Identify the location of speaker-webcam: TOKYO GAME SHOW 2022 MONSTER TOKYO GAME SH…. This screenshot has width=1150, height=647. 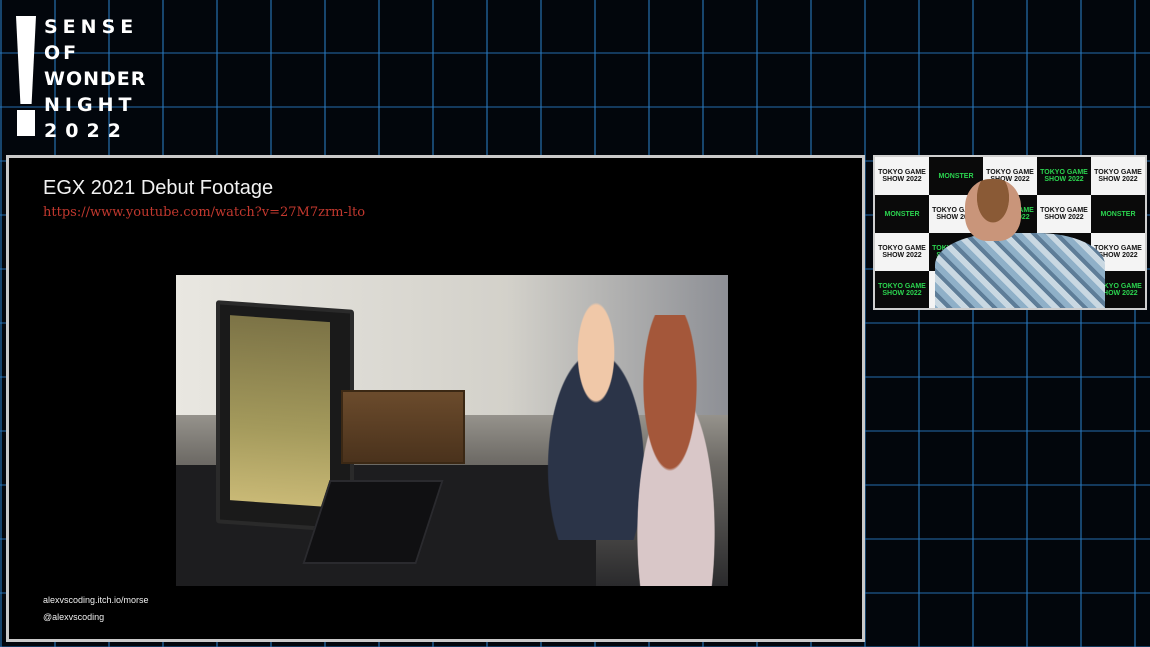
(1010, 232).